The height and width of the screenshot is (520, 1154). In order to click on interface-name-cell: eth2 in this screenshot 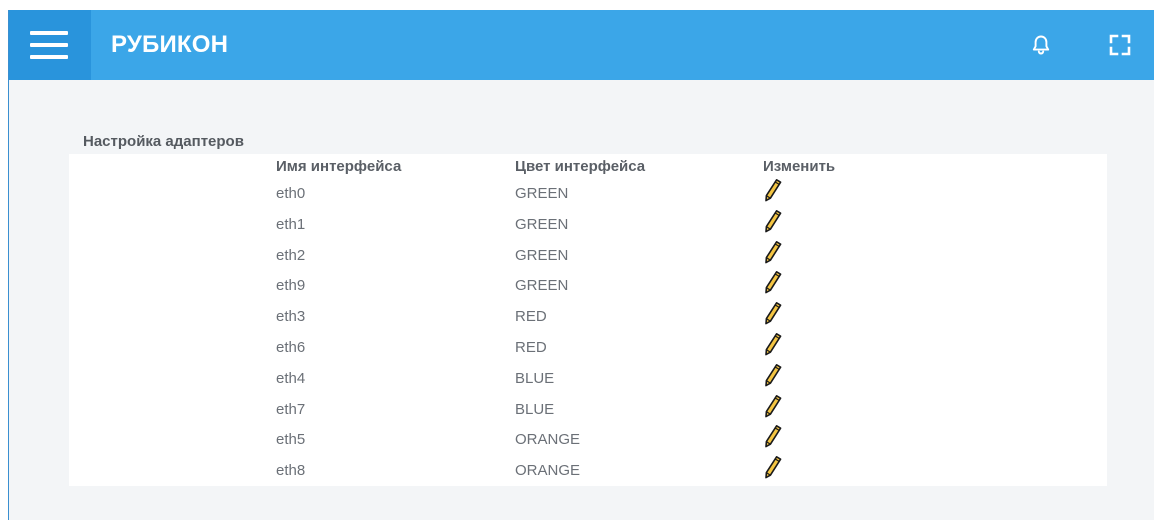, I will do `click(291, 255)`.